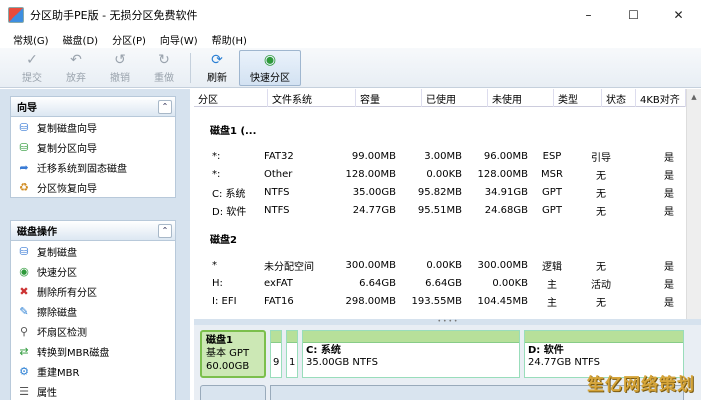 The height and width of the screenshot is (400, 701). I want to click on table-row: H: exFAT 6.64GB 6.64GB 0.00KB 主 活动 是, so click(440, 283).